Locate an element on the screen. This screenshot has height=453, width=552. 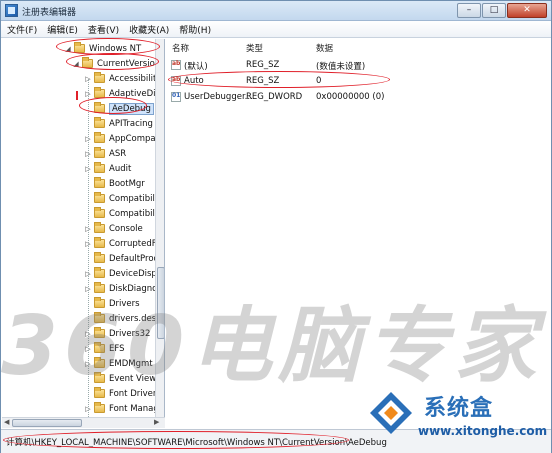
annotation-mark is located at coordinates (77, 95).